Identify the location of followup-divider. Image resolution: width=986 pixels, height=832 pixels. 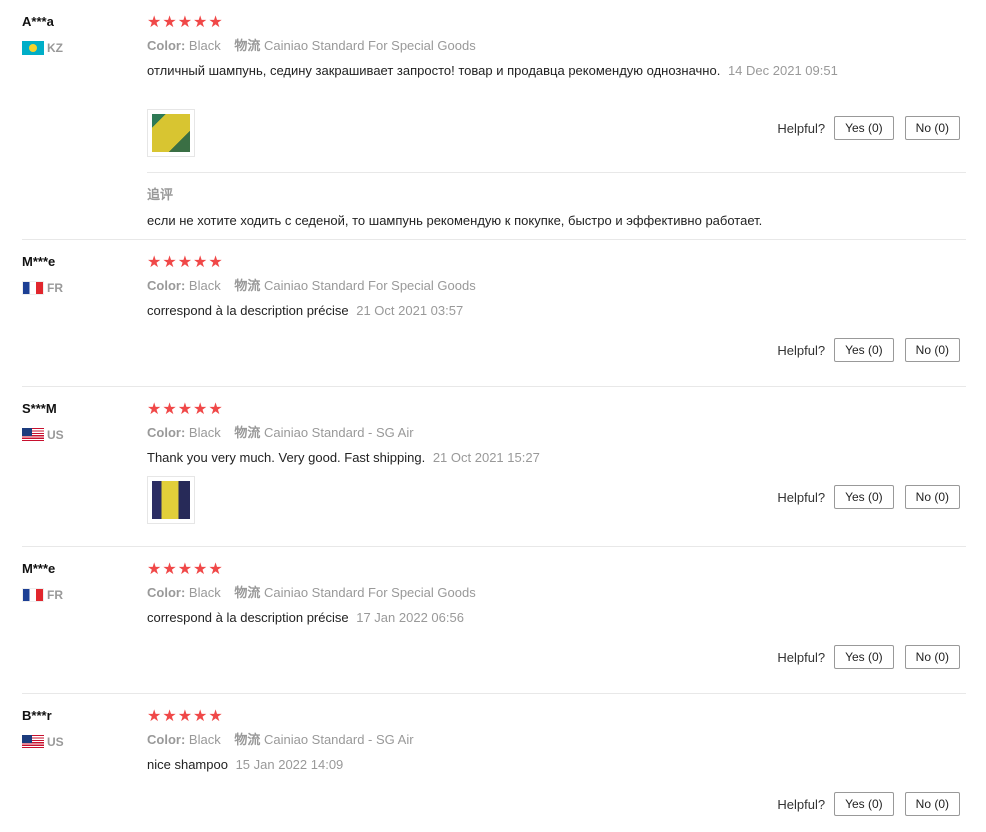
(556, 172).